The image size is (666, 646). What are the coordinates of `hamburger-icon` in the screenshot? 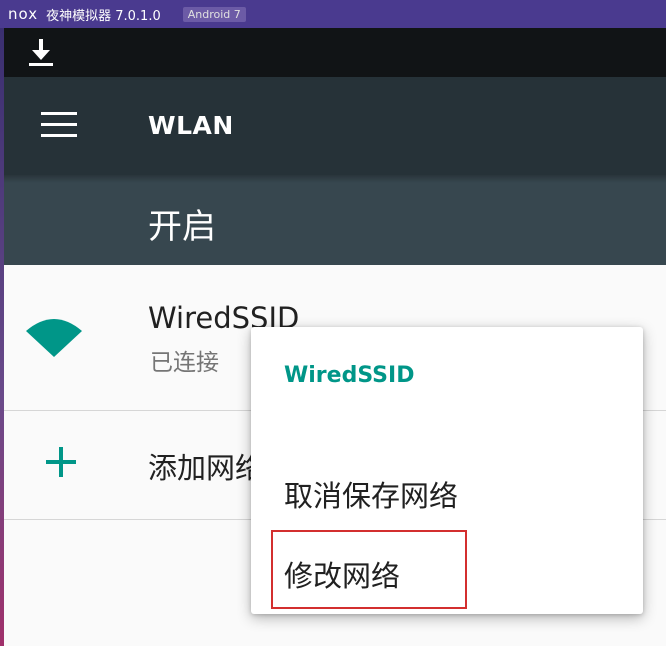 It's located at (59, 125).